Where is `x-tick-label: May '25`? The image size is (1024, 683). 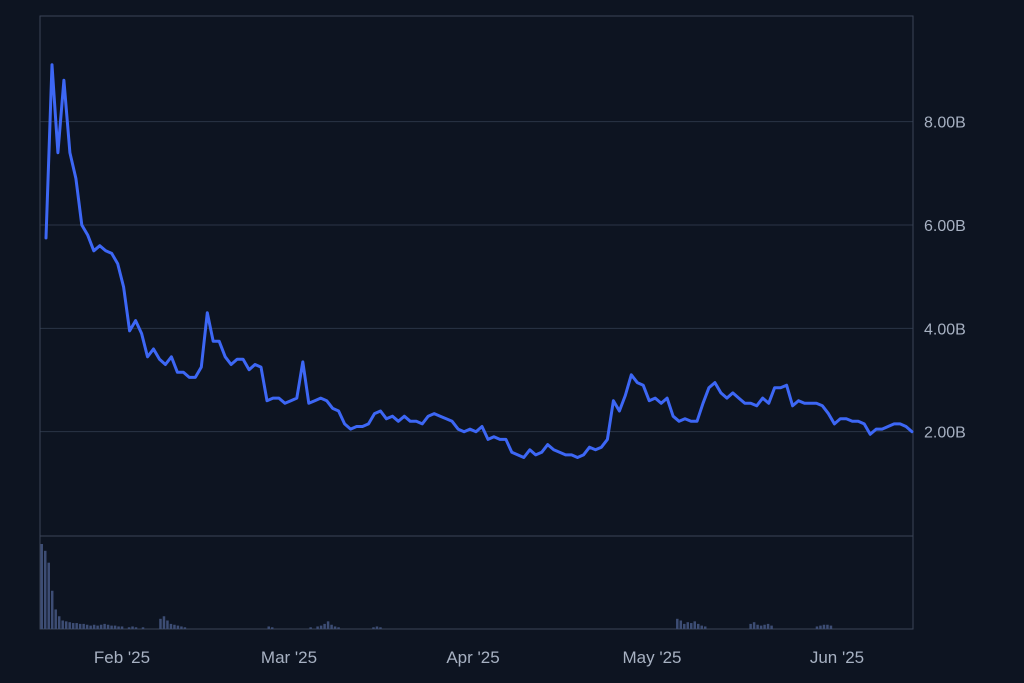
x-tick-label: May '25 is located at coordinates (652, 657).